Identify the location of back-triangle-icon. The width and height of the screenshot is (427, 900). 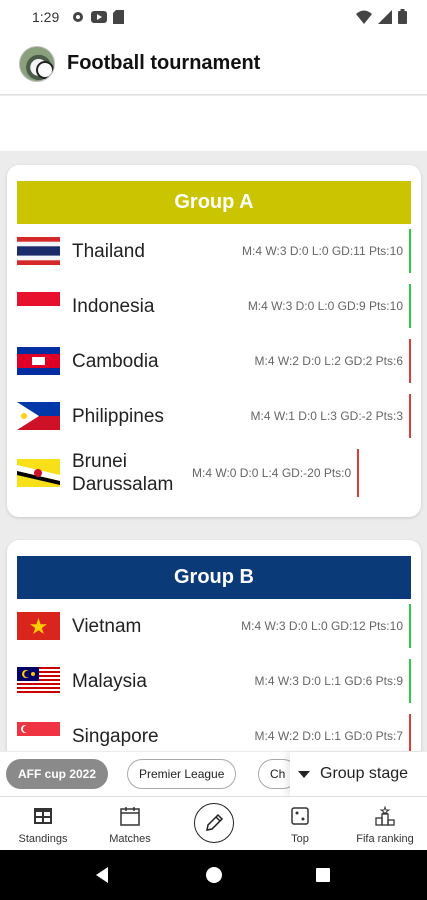
(102, 875).